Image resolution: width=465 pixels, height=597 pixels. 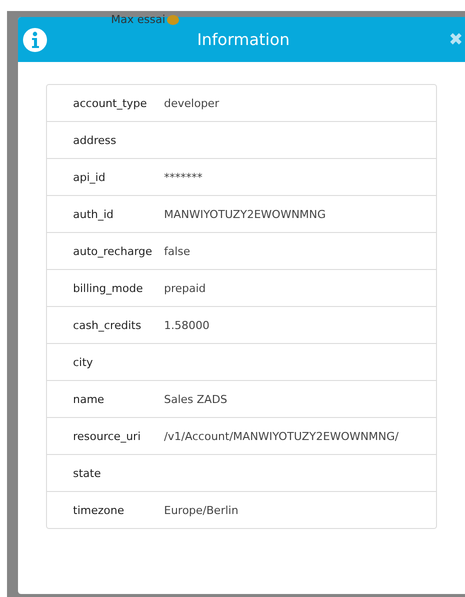 What do you see at coordinates (89, 177) in the screenshot?
I see `field-name: api_id` at bounding box center [89, 177].